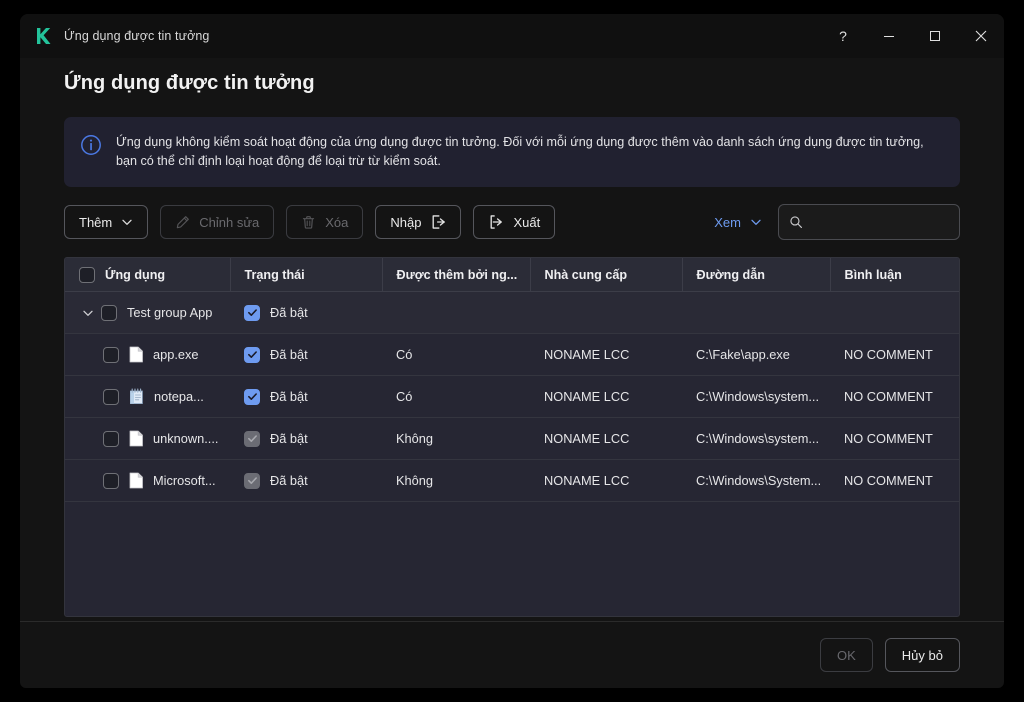  Describe the element at coordinates (756, 275) in the screenshot. I see `column-header-path: Đường dẫn` at that location.